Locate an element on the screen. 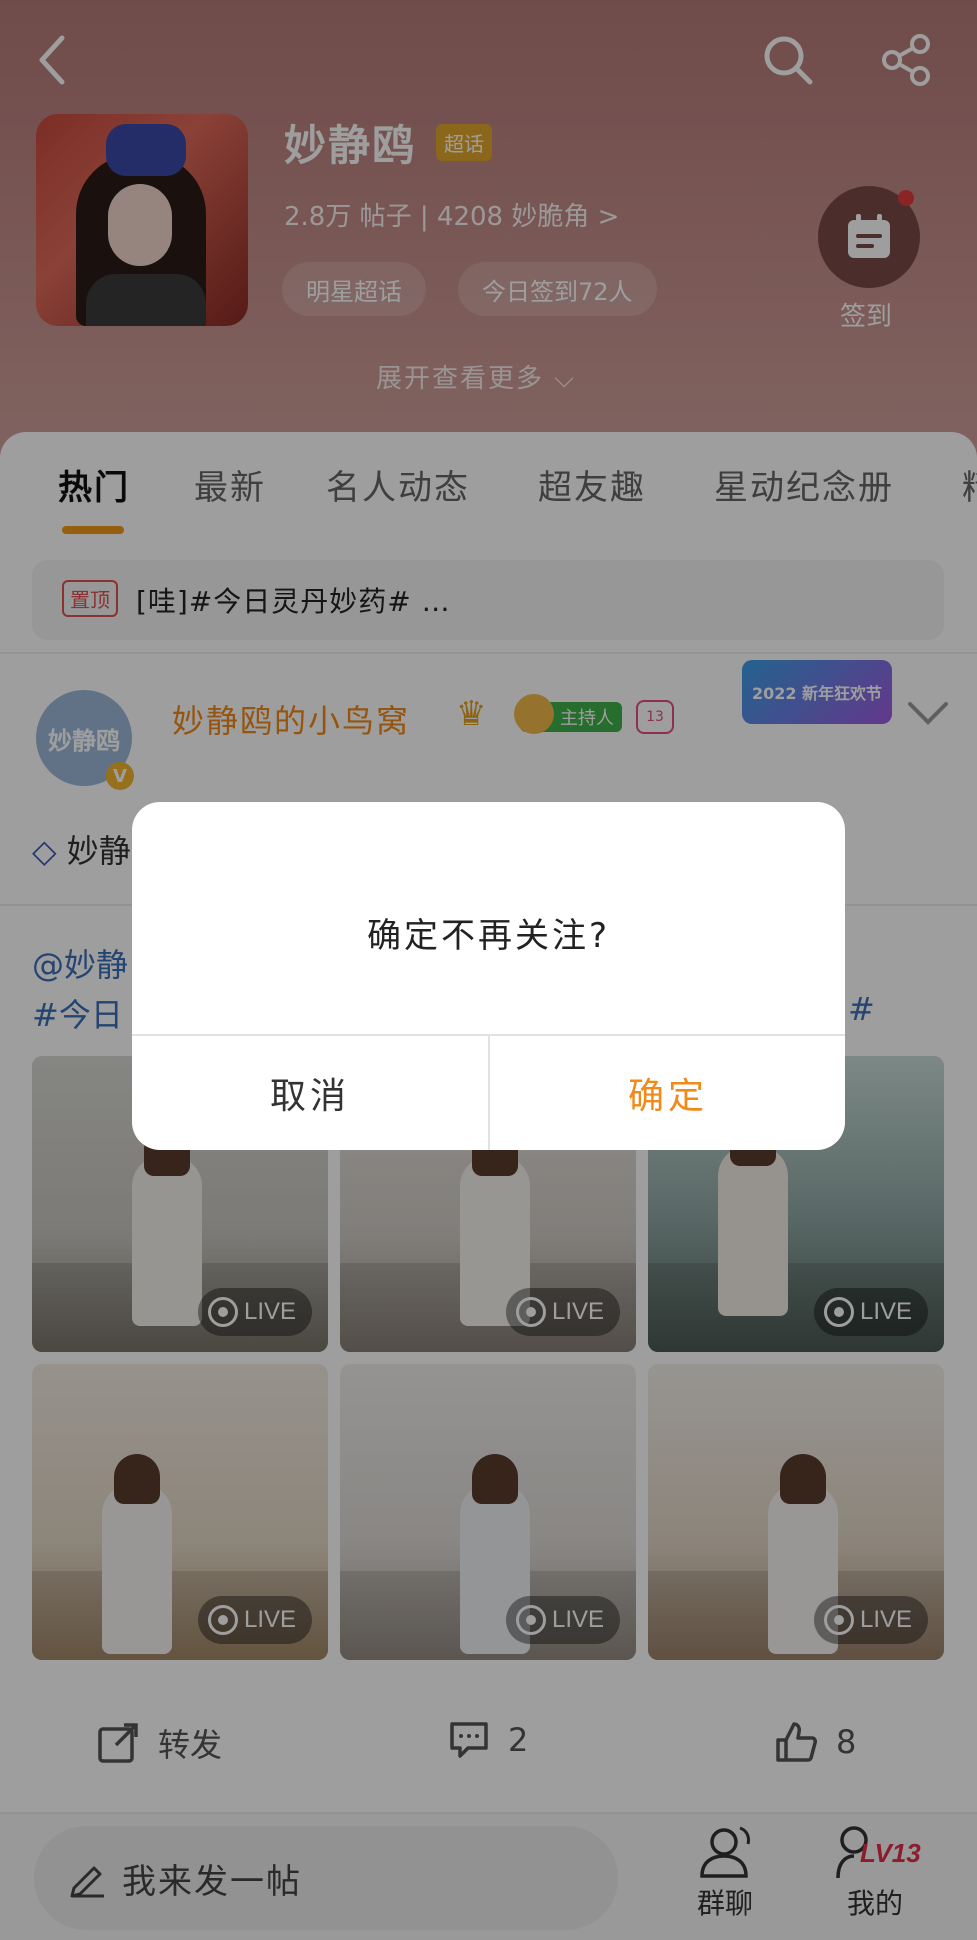 The width and height of the screenshot is (977, 1940). cancel-button: 取消 is located at coordinates (310, 1093).